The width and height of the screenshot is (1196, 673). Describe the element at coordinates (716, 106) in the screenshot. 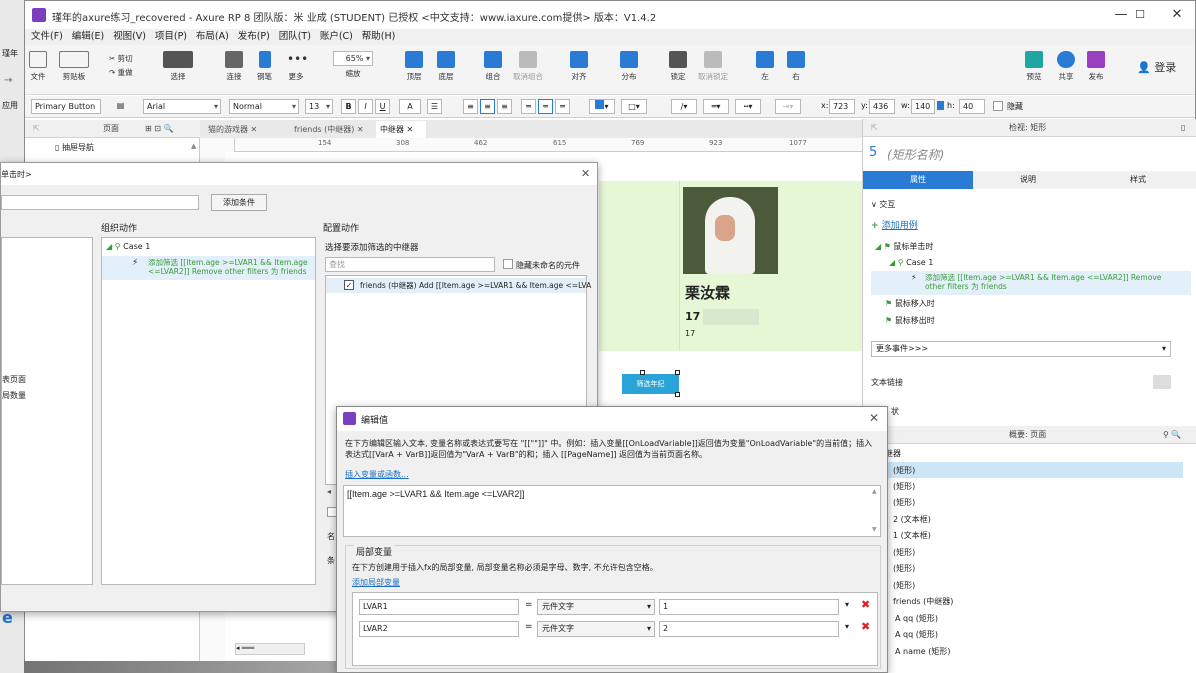

I see `line-width-button: ═▾` at that location.